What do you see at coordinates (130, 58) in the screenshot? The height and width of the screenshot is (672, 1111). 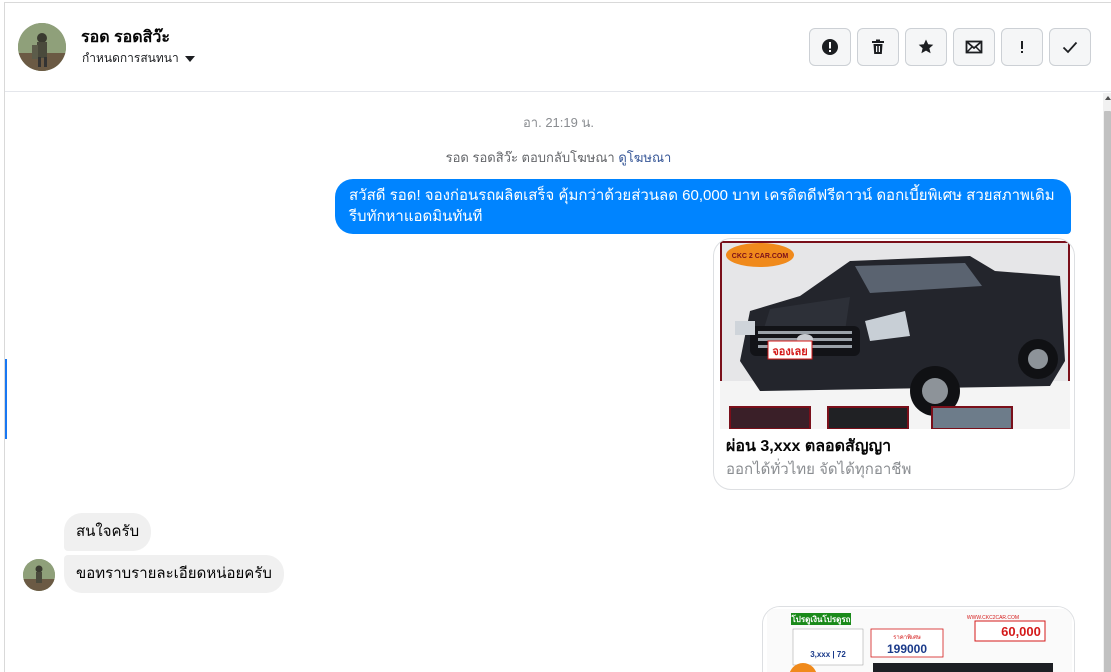 I see `conversation-settings-label: กำหนดการสนทนา` at bounding box center [130, 58].